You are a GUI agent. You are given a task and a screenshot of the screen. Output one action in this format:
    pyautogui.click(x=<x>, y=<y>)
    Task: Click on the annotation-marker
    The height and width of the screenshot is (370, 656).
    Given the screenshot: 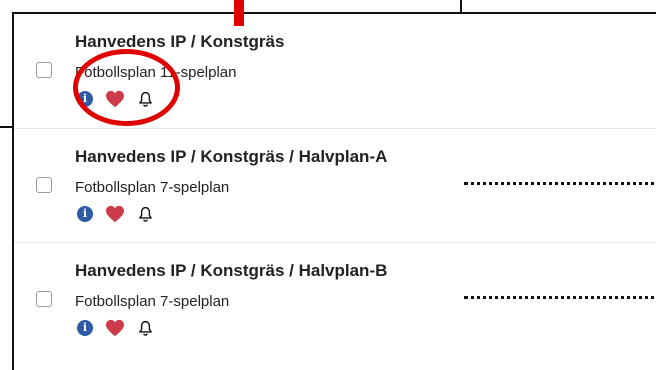 What is the action you would take?
    pyautogui.click(x=239, y=13)
    